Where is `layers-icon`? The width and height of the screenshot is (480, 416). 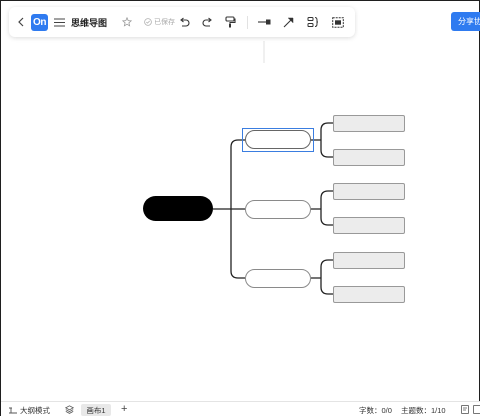
layers-icon is located at coordinates (69, 409).